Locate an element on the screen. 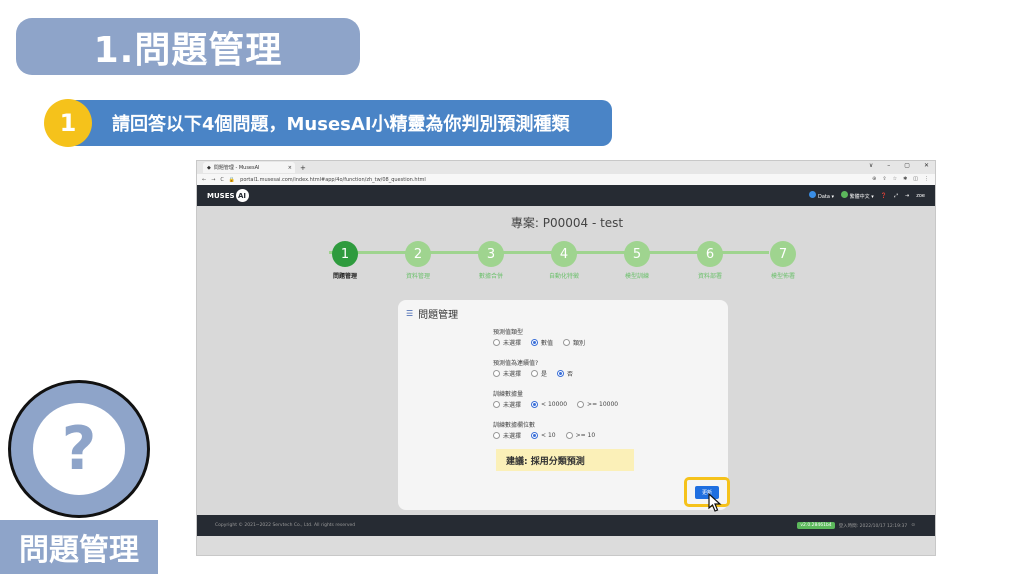 The height and width of the screenshot is (576, 1024). option-label: 否 is located at coordinates (570, 374).